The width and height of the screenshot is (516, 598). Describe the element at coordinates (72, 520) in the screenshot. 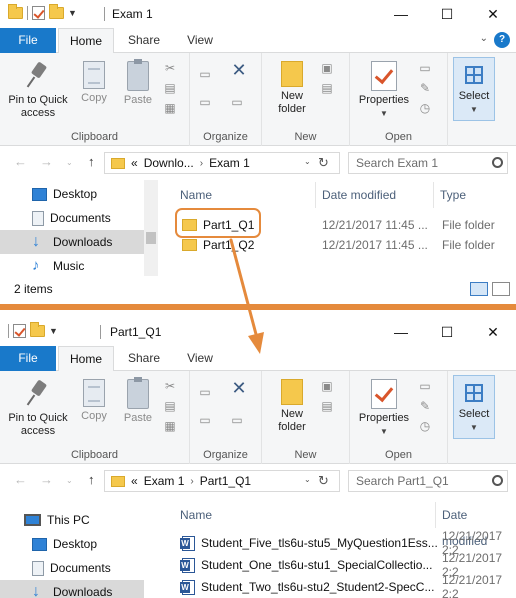

I see `nav-item-this-pc: This PC` at that location.